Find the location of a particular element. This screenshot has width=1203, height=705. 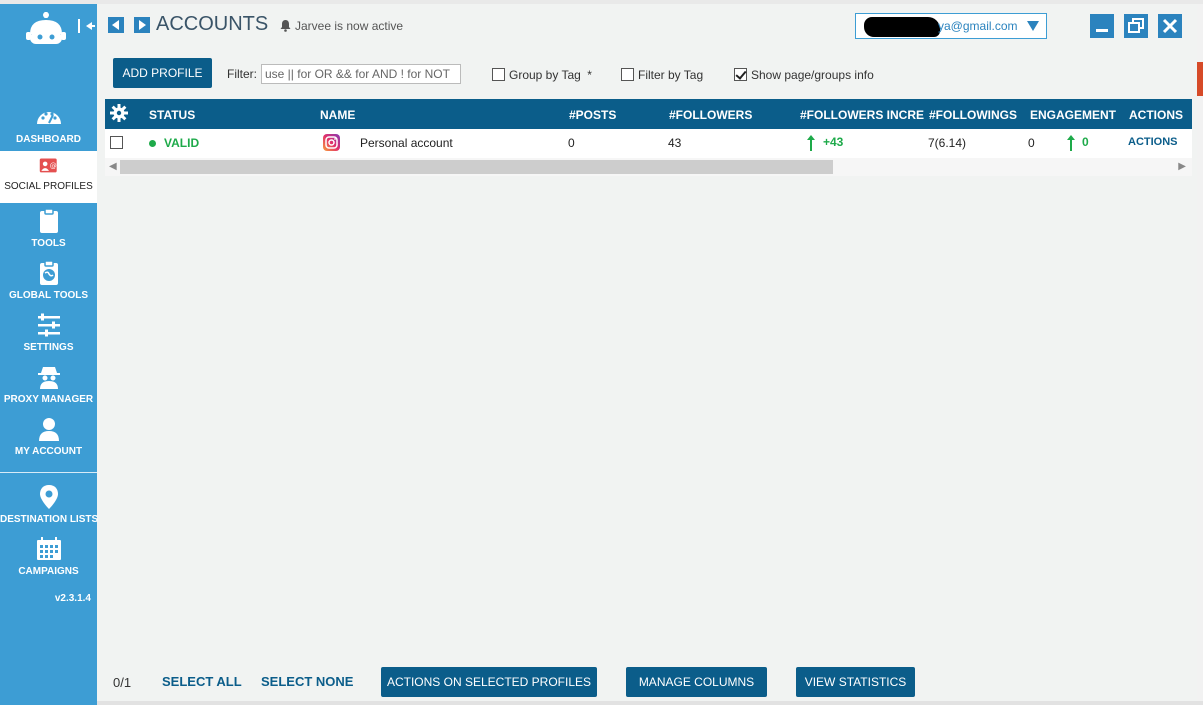

instagram-icon is located at coordinates (331, 142).